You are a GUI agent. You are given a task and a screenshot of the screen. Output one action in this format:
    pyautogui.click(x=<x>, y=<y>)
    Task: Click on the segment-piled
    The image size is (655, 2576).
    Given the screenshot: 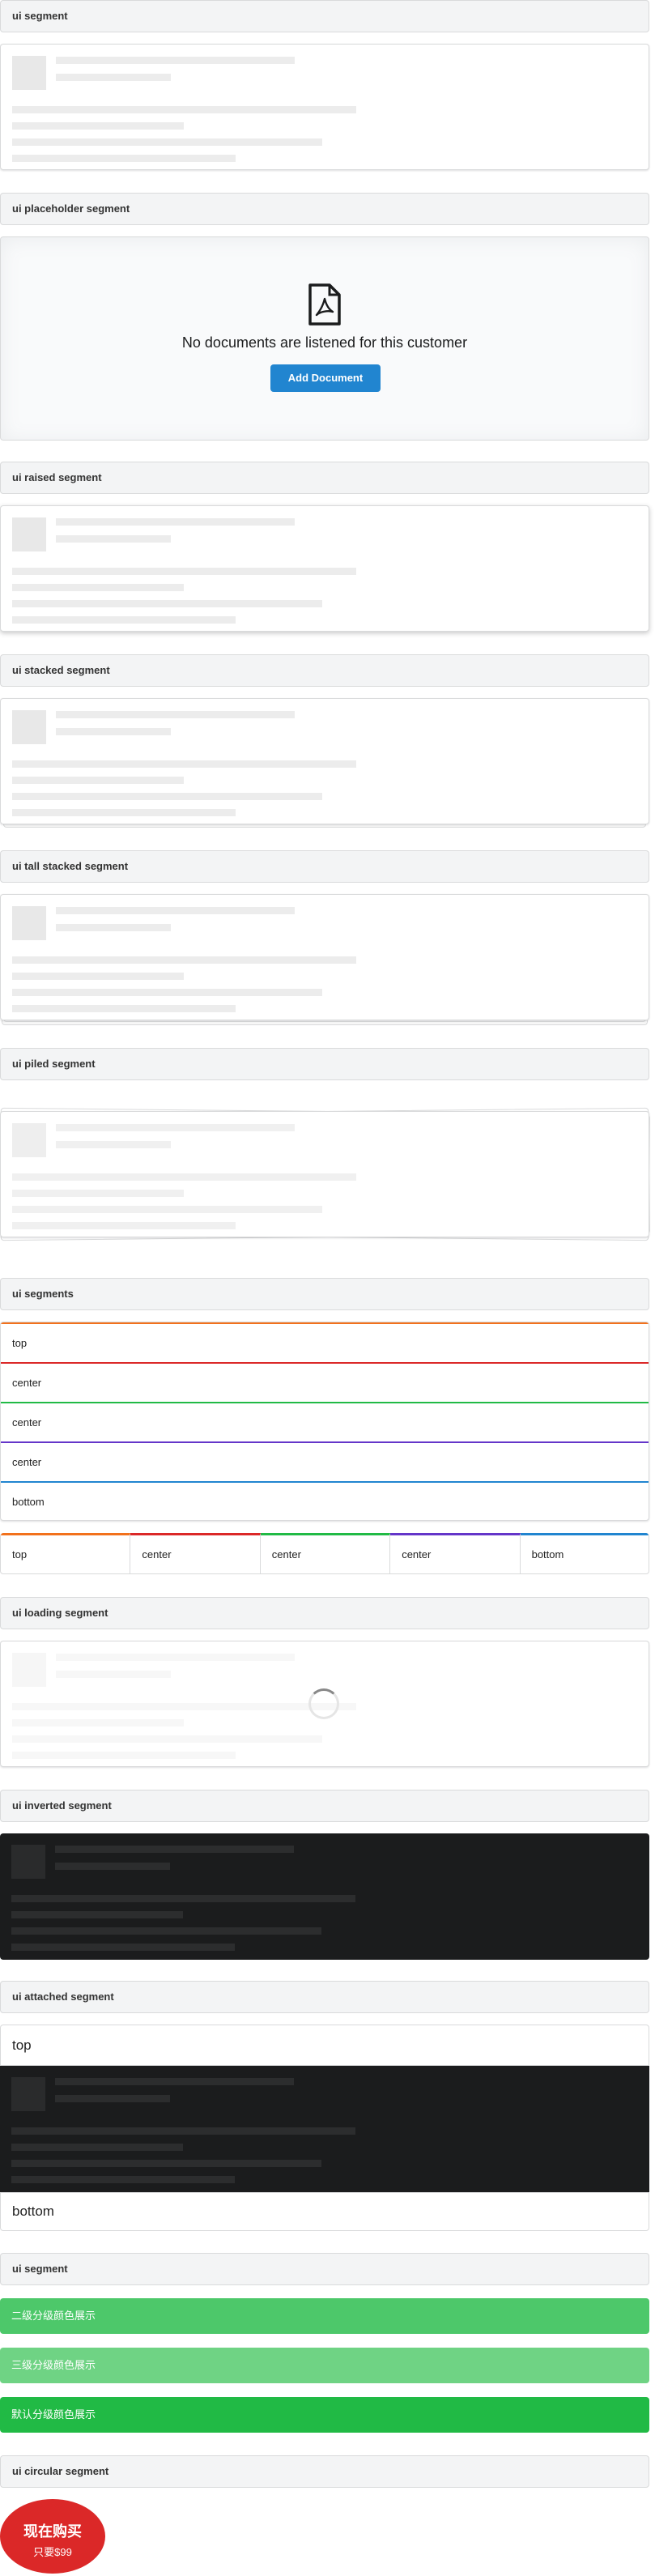 What is the action you would take?
    pyautogui.click(x=324, y=1174)
    